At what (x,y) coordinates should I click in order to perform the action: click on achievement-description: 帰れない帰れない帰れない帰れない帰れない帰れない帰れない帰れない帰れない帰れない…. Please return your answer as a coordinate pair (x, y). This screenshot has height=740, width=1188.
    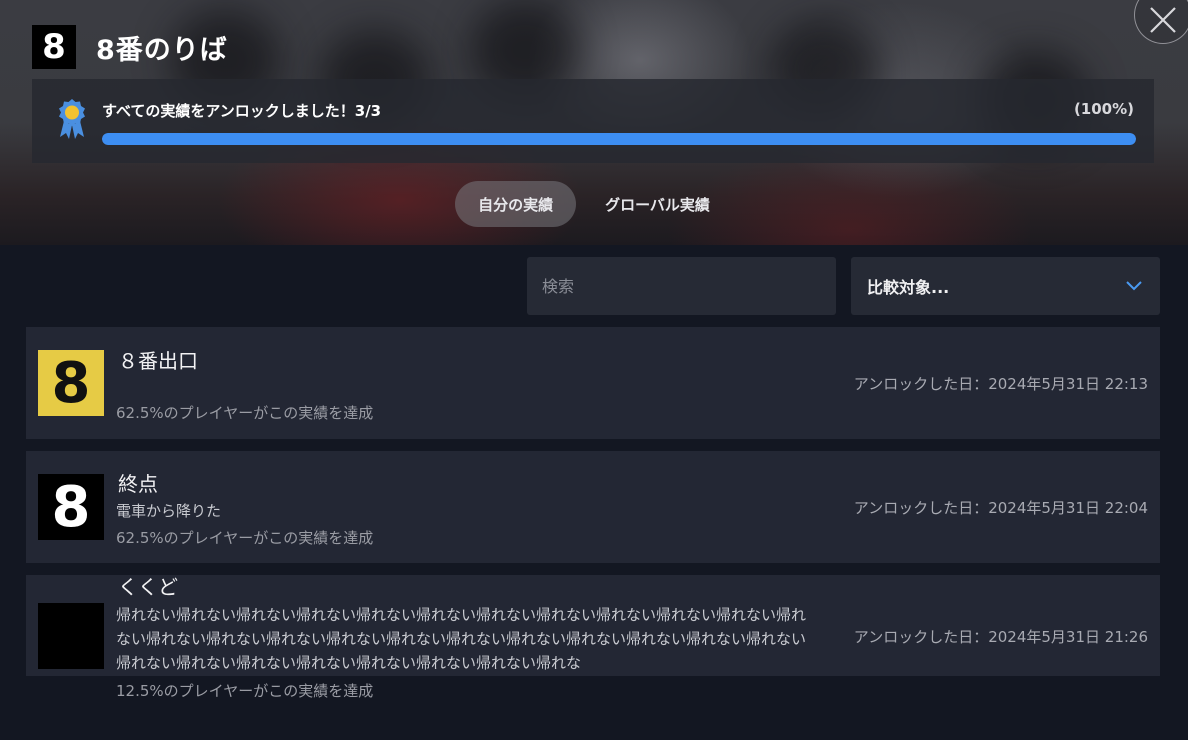
    Looking at the image, I should click on (461, 639).